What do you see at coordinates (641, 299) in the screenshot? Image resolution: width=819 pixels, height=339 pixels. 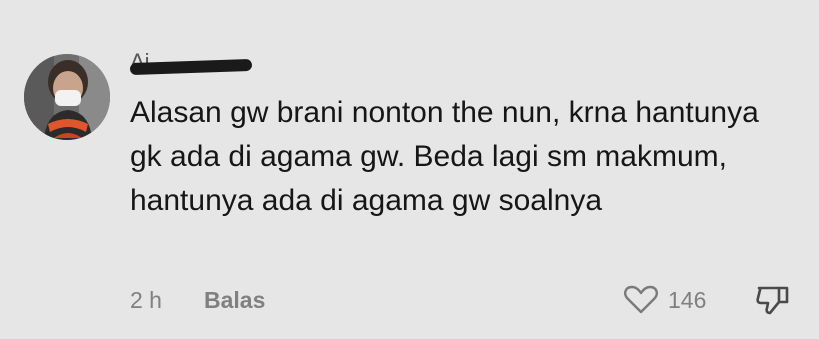 I see `heart-icon` at bounding box center [641, 299].